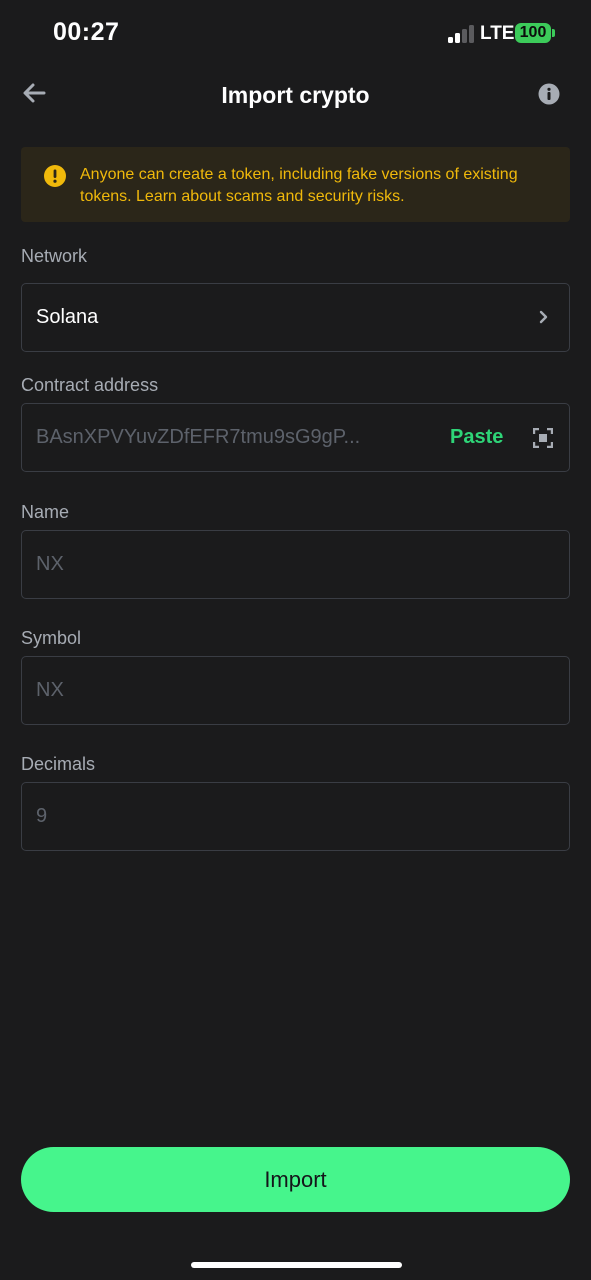 The width and height of the screenshot is (591, 1280). I want to click on battery-icon, so click(553, 33).